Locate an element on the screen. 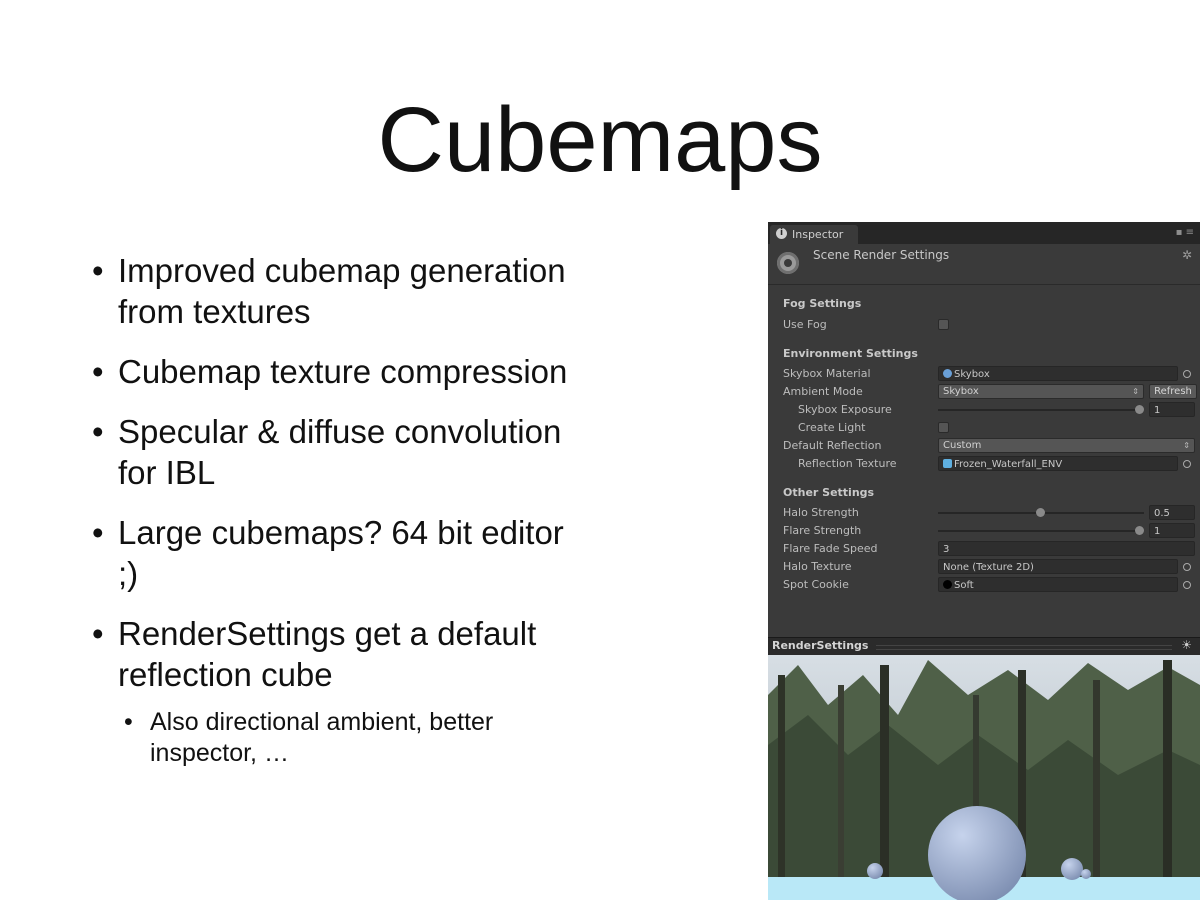 The height and width of the screenshot is (900, 1200). default-reflection-dropdown: Custom ⇕ is located at coordinates (1066, 445).